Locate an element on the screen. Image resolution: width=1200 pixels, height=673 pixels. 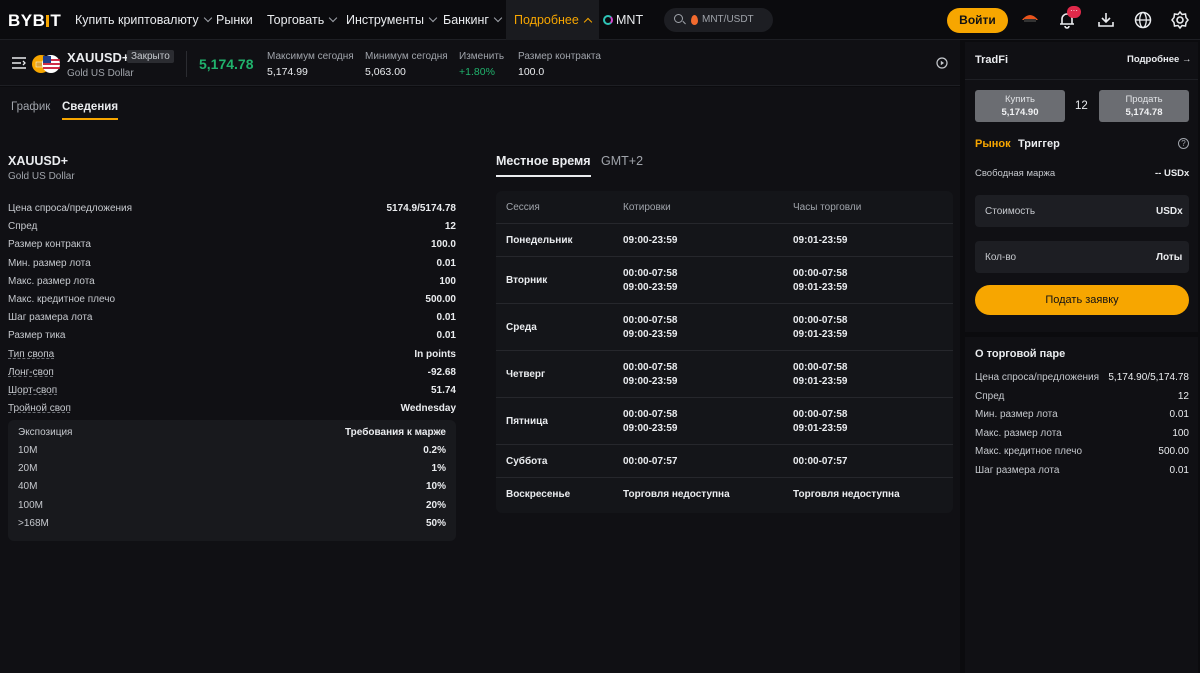
mnt-logo-icon is located at coordinates (608, 20).